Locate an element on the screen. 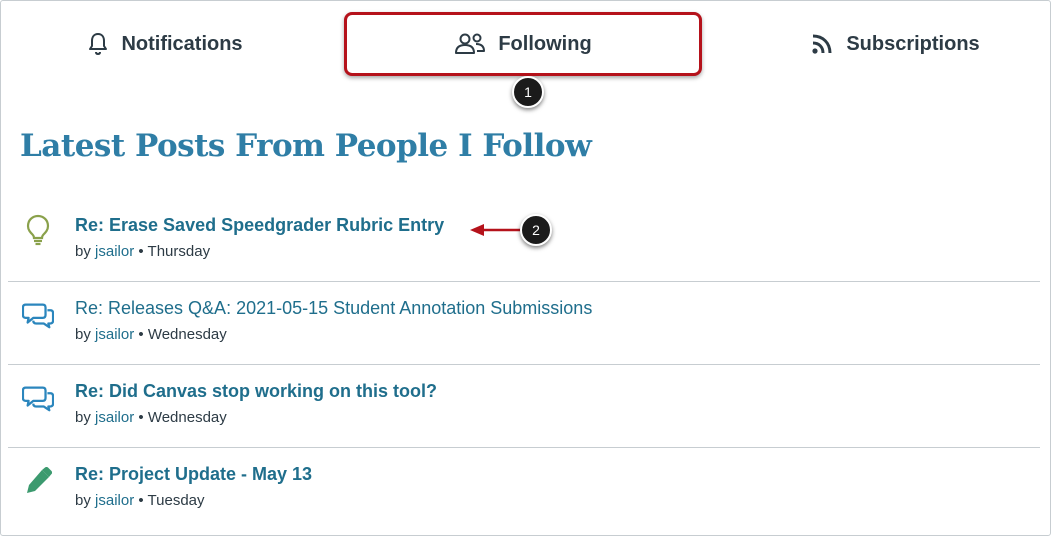 This screenshot has height=536, width=1051. post-meta: by jsailor • Tuesday is located at coordinates (140, 500).